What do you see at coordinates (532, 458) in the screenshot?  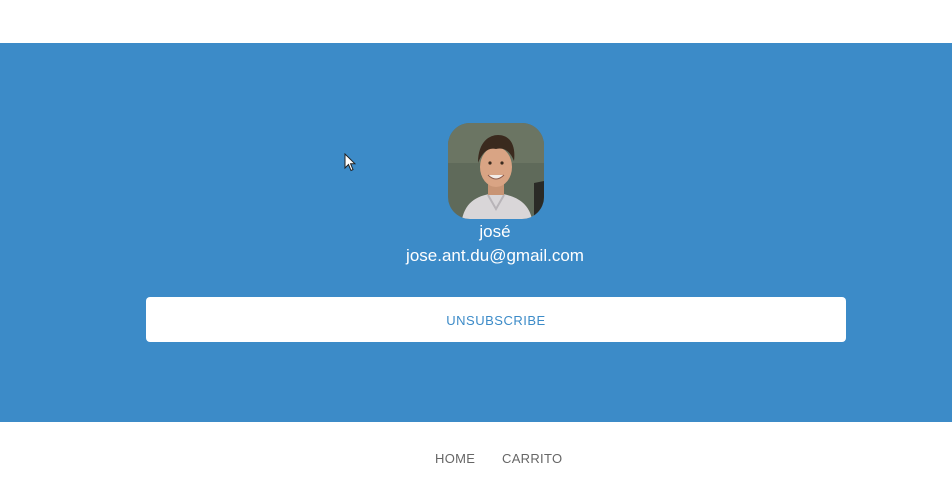 I see `nav-link-carrito: CARRITO` at bounding box center [532, 458].